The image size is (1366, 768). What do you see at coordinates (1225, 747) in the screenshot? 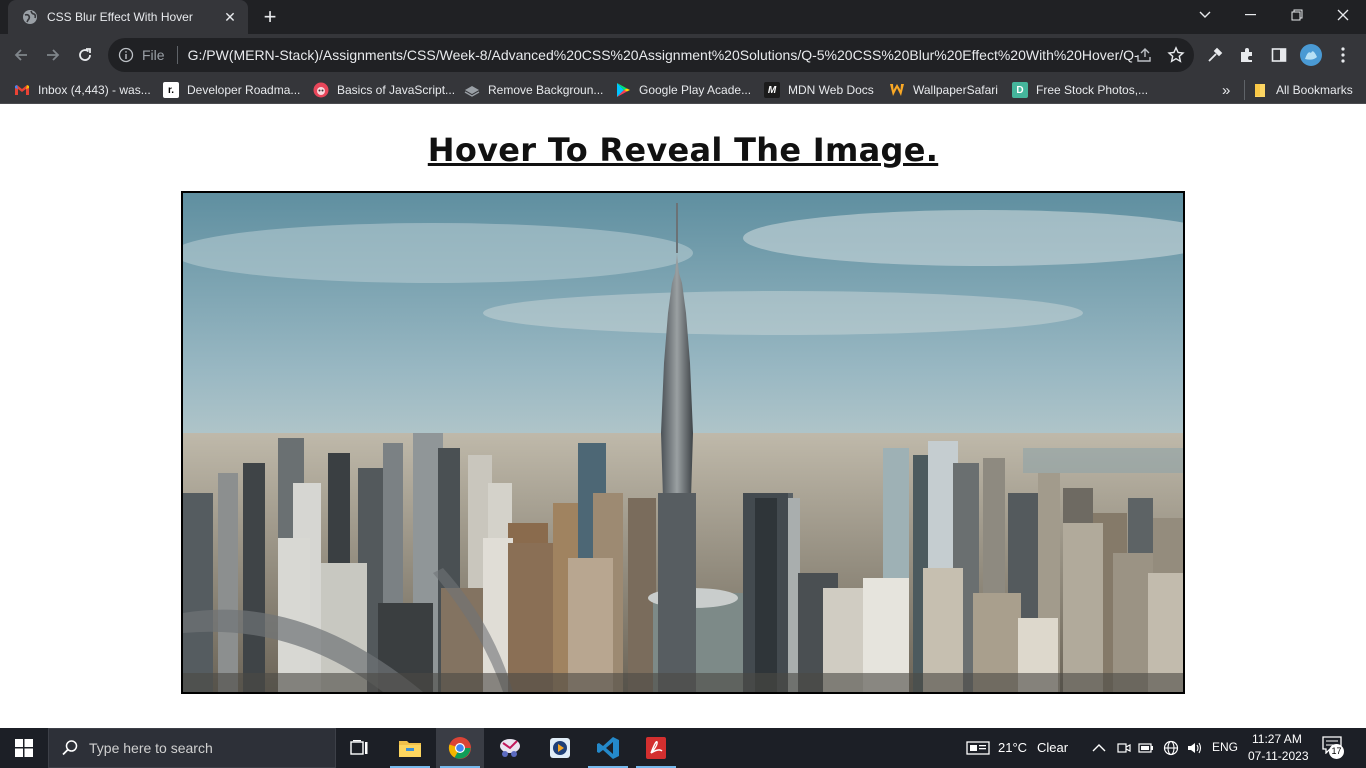
I see `language-indicator: ENG` at bounding box center [1225, 747].